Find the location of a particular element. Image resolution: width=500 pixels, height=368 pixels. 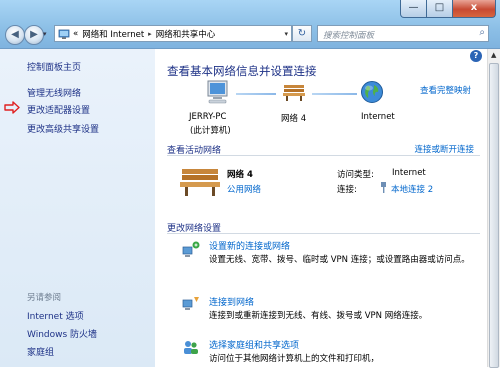

back-button: ◀ is located at coordinates (15, 35).